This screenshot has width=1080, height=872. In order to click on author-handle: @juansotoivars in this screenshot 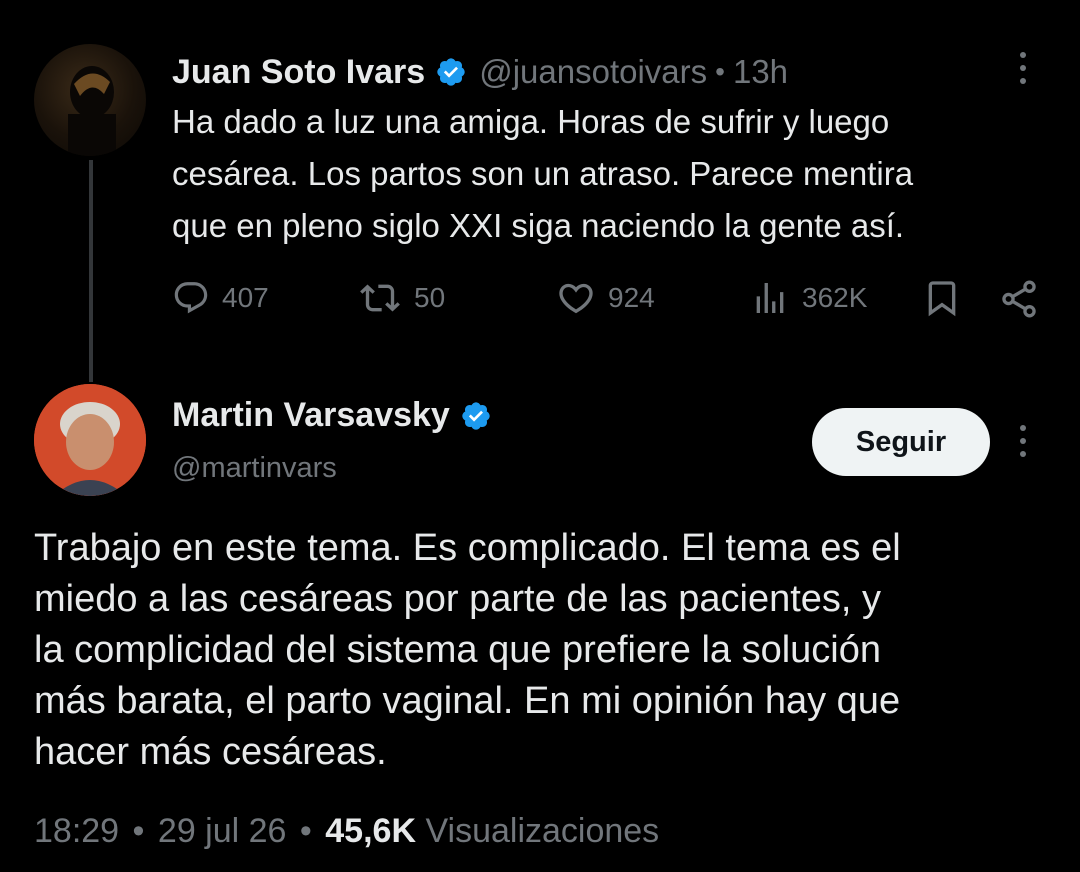, I will do `click(593, 72)`.